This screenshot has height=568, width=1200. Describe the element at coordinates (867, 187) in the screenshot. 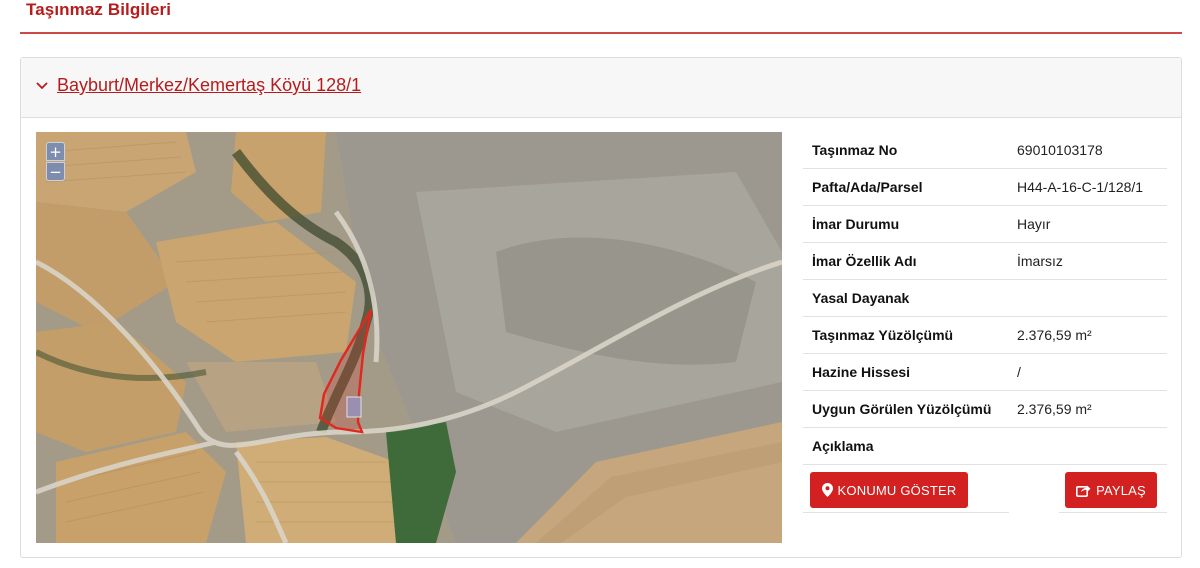

I see `detail-label: Pafta/Ada/Parsel` at that location.